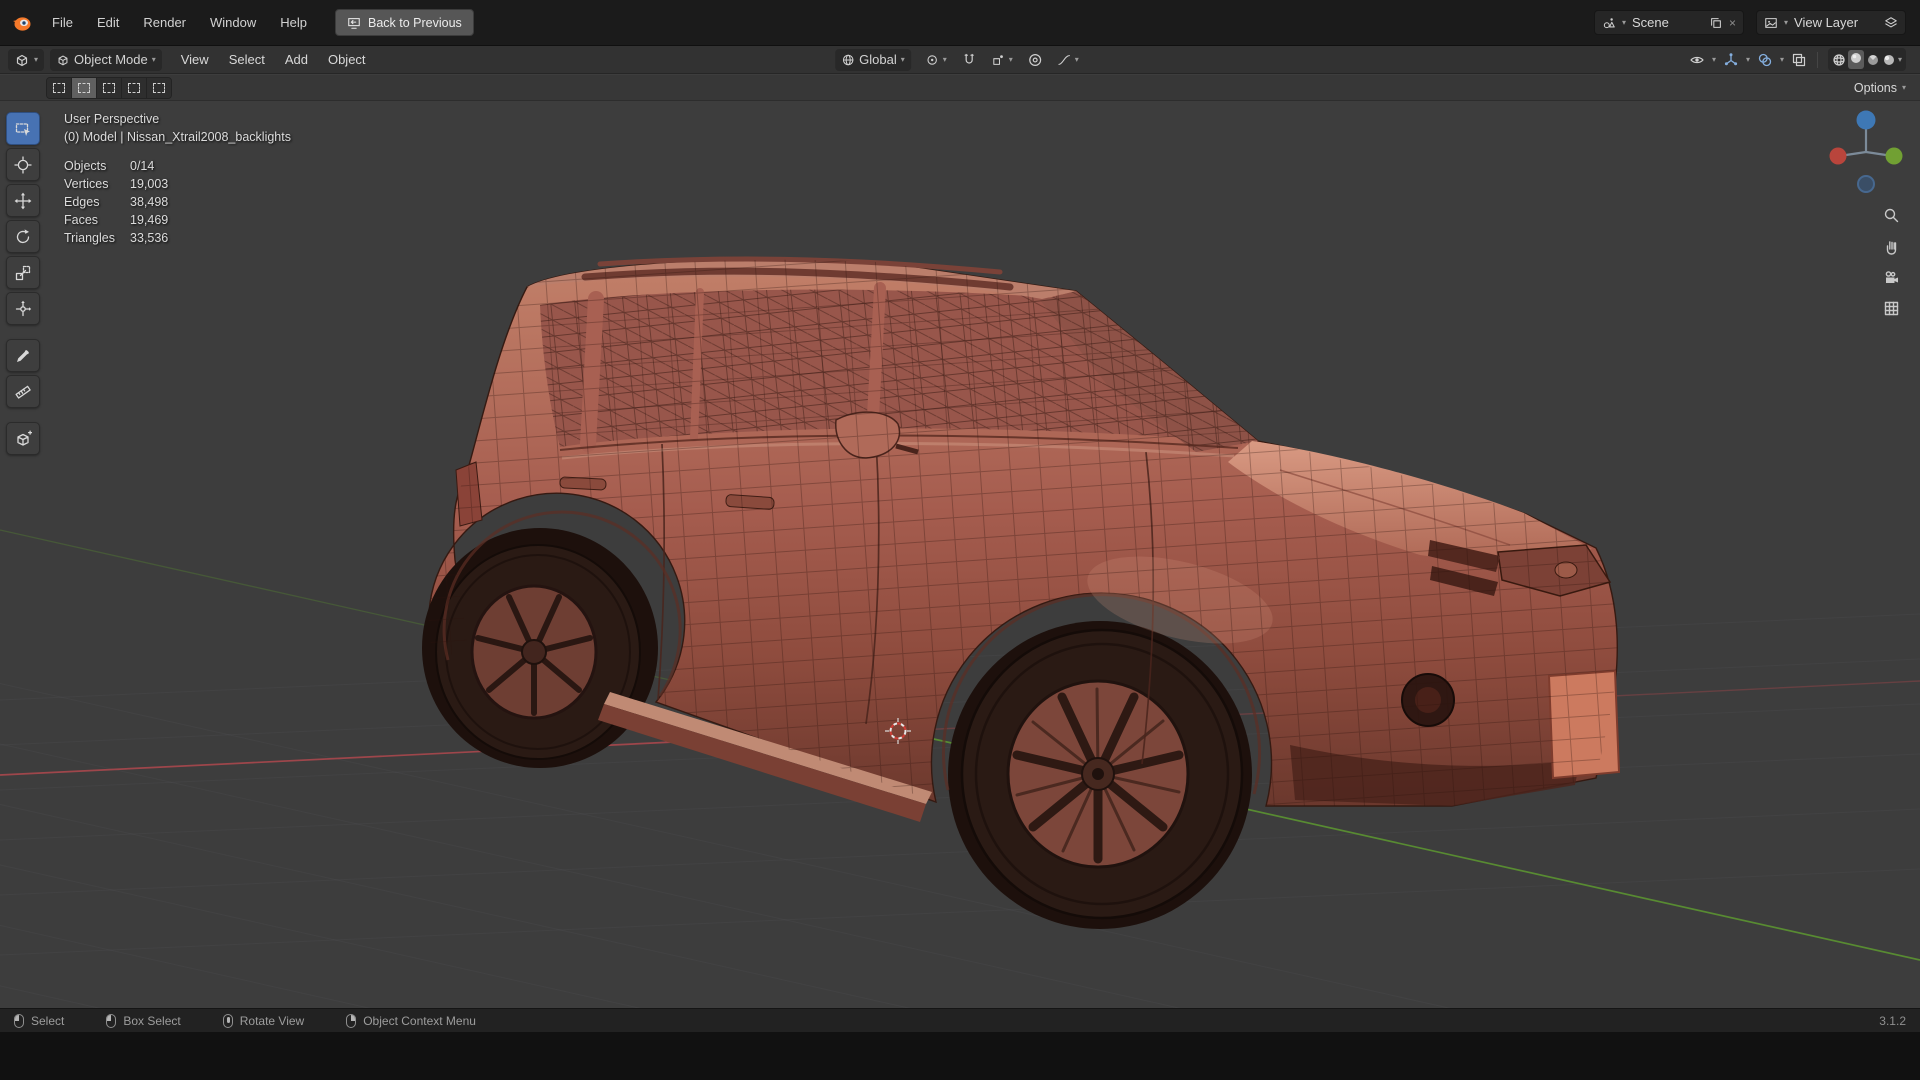 This screenshot has width=1920, height=1080. I want to click on object-visibility-icon, so click(1697, 60).